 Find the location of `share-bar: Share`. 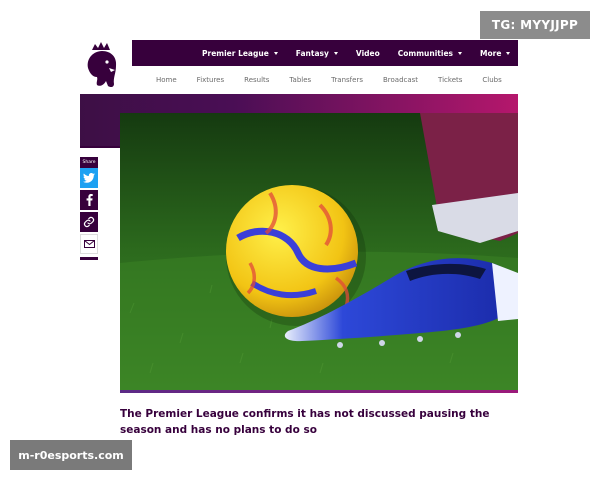

share-bar: Share is located at coordinates (89, 212).